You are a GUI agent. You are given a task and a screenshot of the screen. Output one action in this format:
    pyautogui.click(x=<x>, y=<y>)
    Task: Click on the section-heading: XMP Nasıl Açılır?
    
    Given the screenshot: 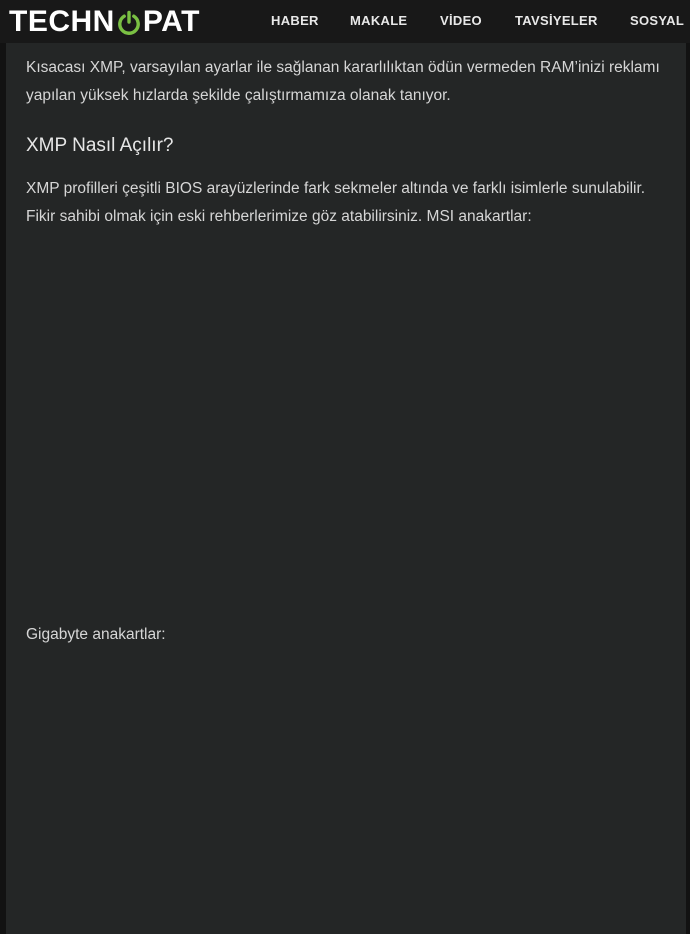 What is the action you would take?
    pyautogui.click(x=100, y=145)
    